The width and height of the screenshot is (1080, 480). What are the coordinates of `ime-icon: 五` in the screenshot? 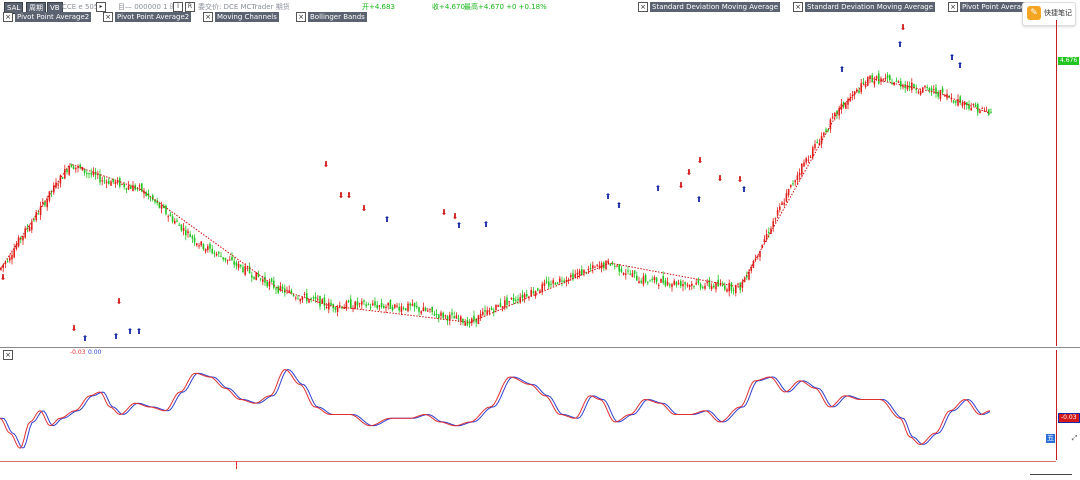 It's located at (1050, 438).